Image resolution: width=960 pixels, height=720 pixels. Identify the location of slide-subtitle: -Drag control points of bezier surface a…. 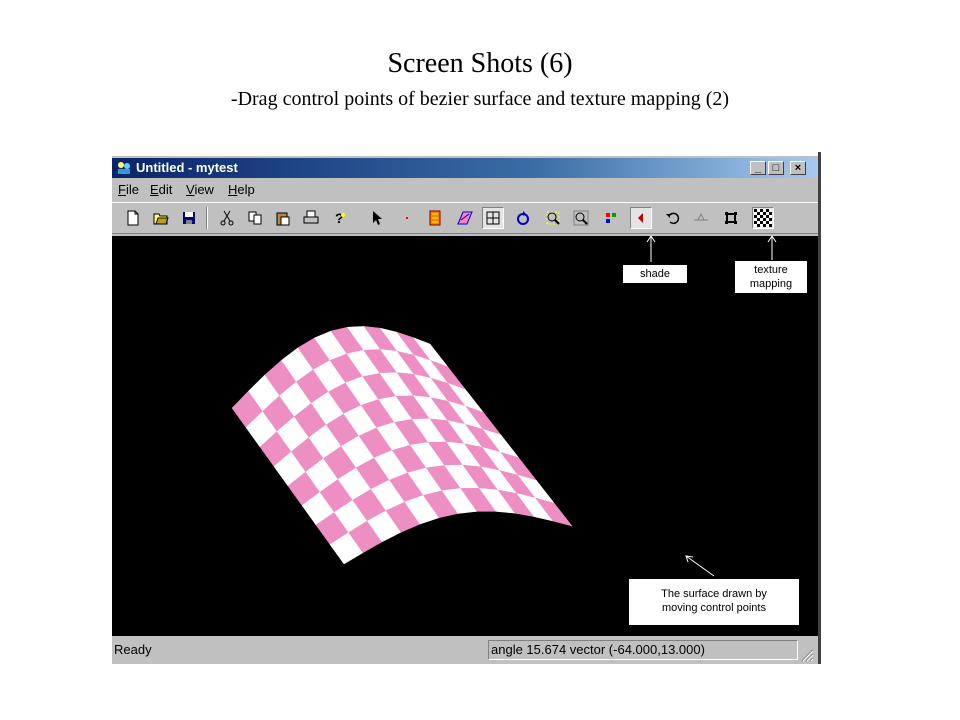
(480, 99).